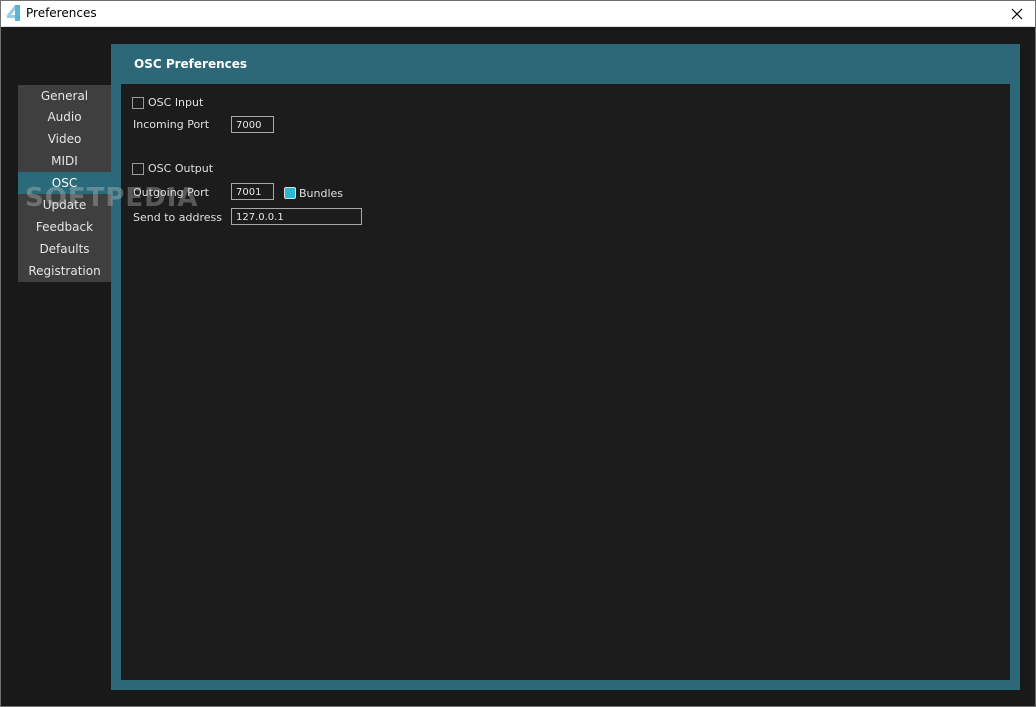 Image resolution: width=1036 pixels, height=707 pixels. Describe the element at coordinates (181, 168) in the screenshot. I see `osc-output-label: OSC Output` at that location.